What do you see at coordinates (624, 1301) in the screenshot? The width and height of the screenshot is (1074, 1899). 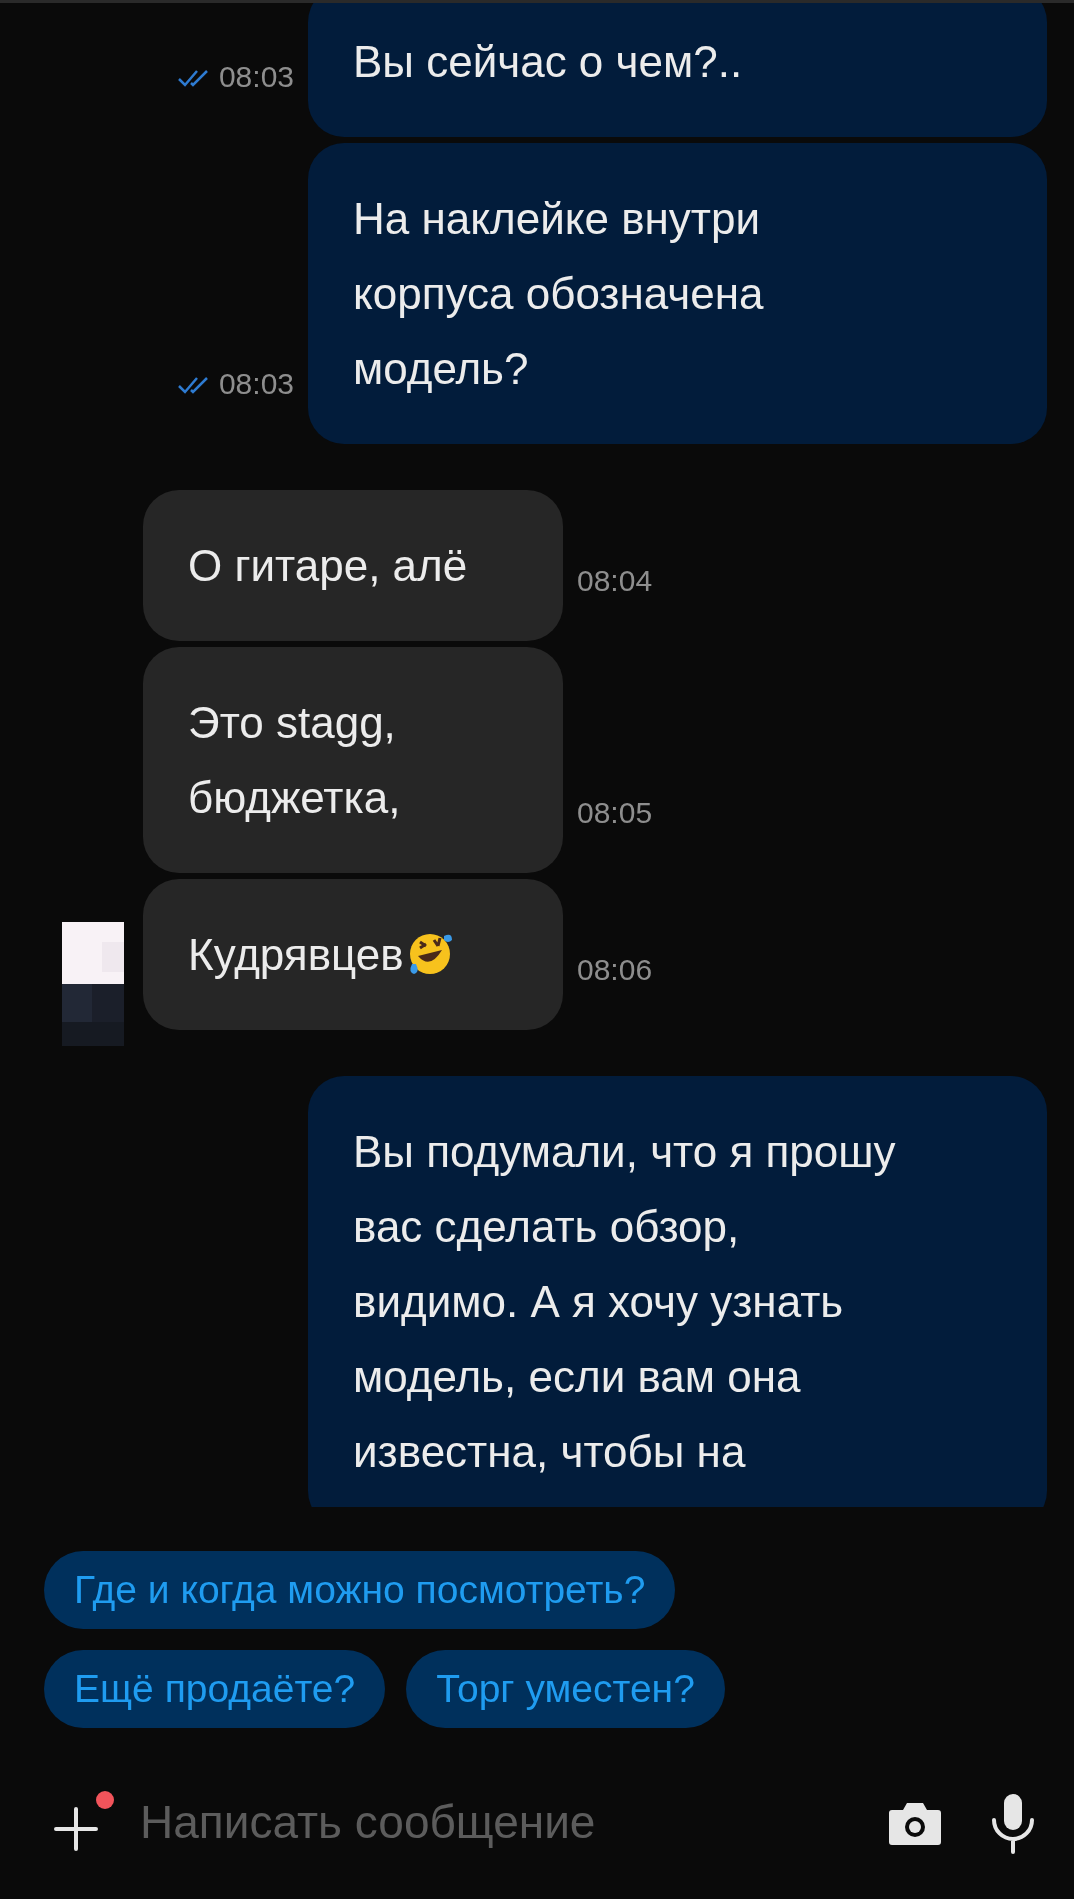 I see `message-text: Вы подумали, что я прошу вас сделать обзор, видимо. А я хочу узнать модель, если вам она известна, чтобы на` at bounding box center [624, 1301].